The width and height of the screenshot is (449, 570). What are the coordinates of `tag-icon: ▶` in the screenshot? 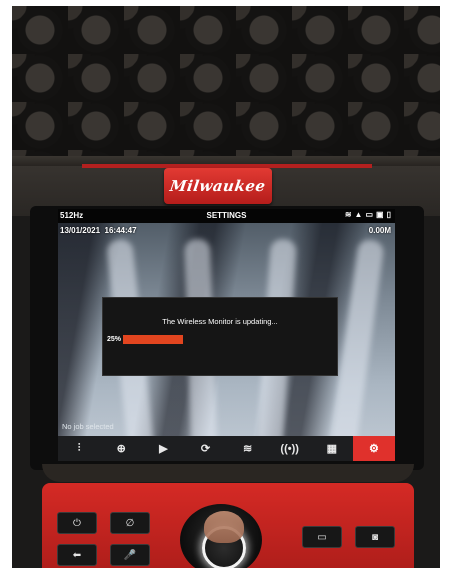 It's located at (163, 449).